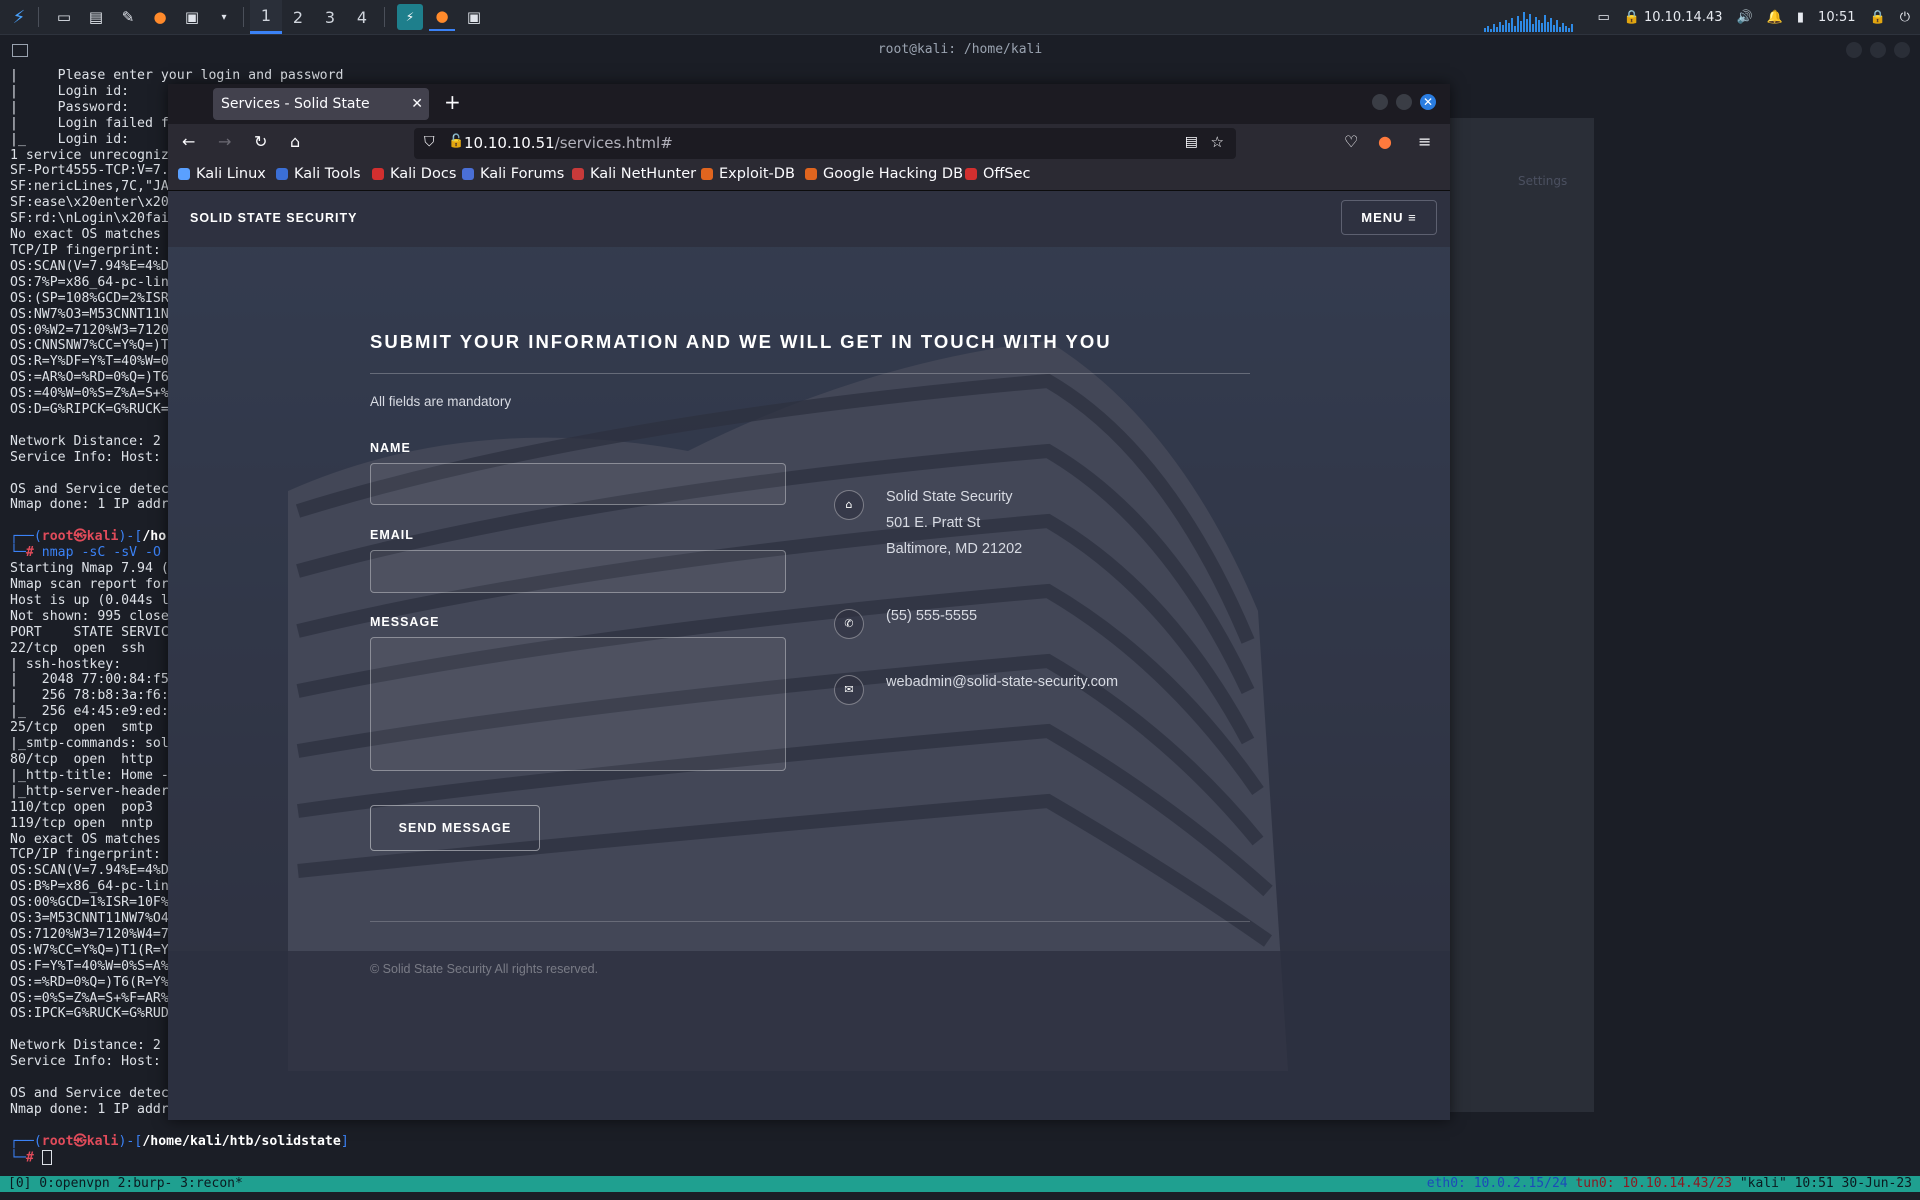 The height and width of the screenshot is (1200, 1920). Describe the element at coordinates (825, 143) in the screenshot. I see `url-bar: ⛉ 🔓 10.10.10.51/services.html# ▤ ☆` at that location.